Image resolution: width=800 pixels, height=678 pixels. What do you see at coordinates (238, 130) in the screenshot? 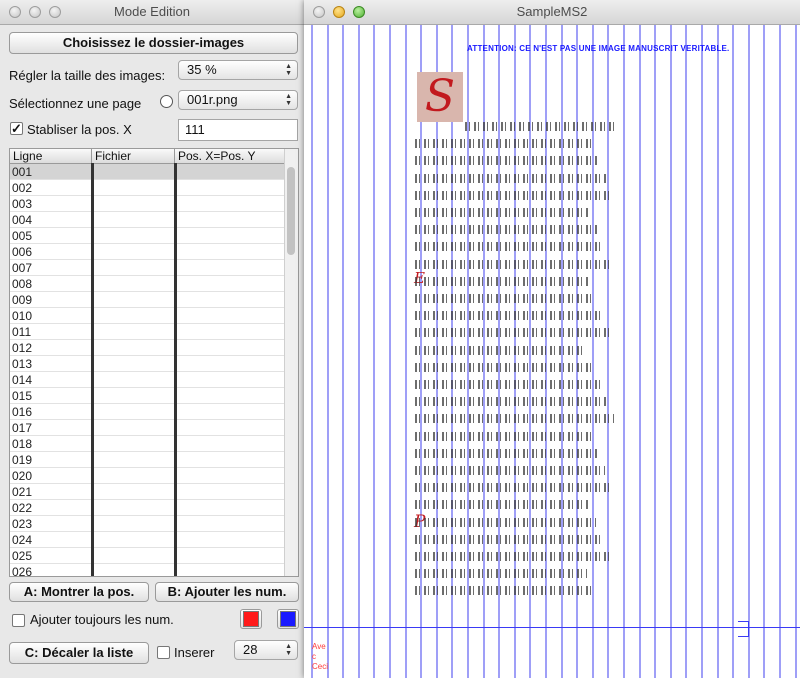
I see `pos-x-field: 111` at bounding box center [238, 130].